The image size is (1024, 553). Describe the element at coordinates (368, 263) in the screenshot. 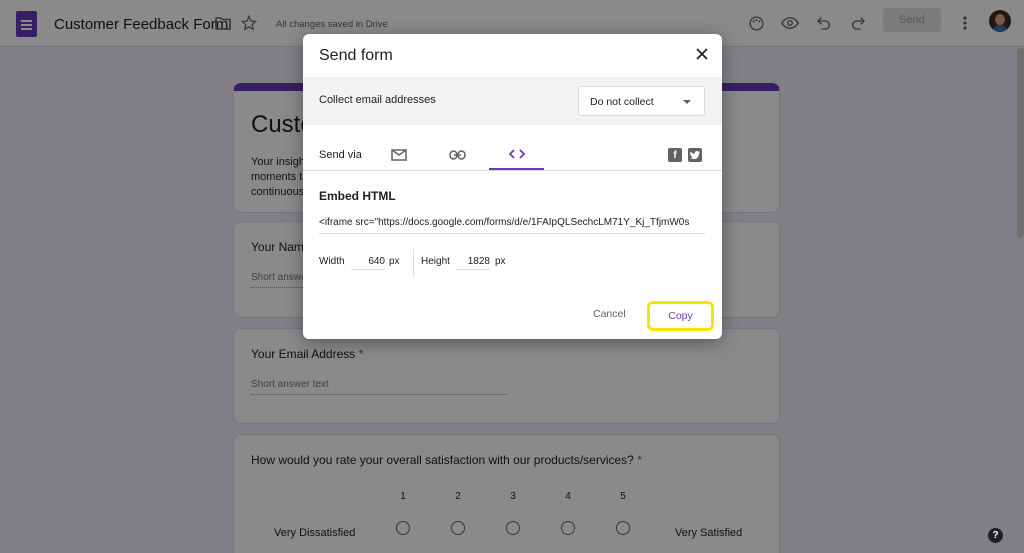

I see `width-input: 640` at that location.